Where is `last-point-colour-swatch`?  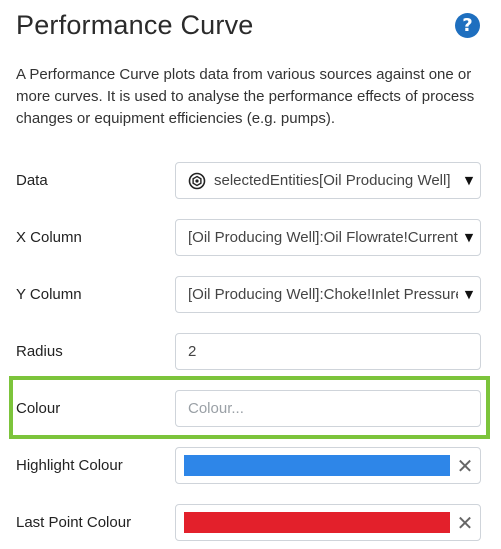
last-point-colour-swatch is located at coordinates (317, 522).